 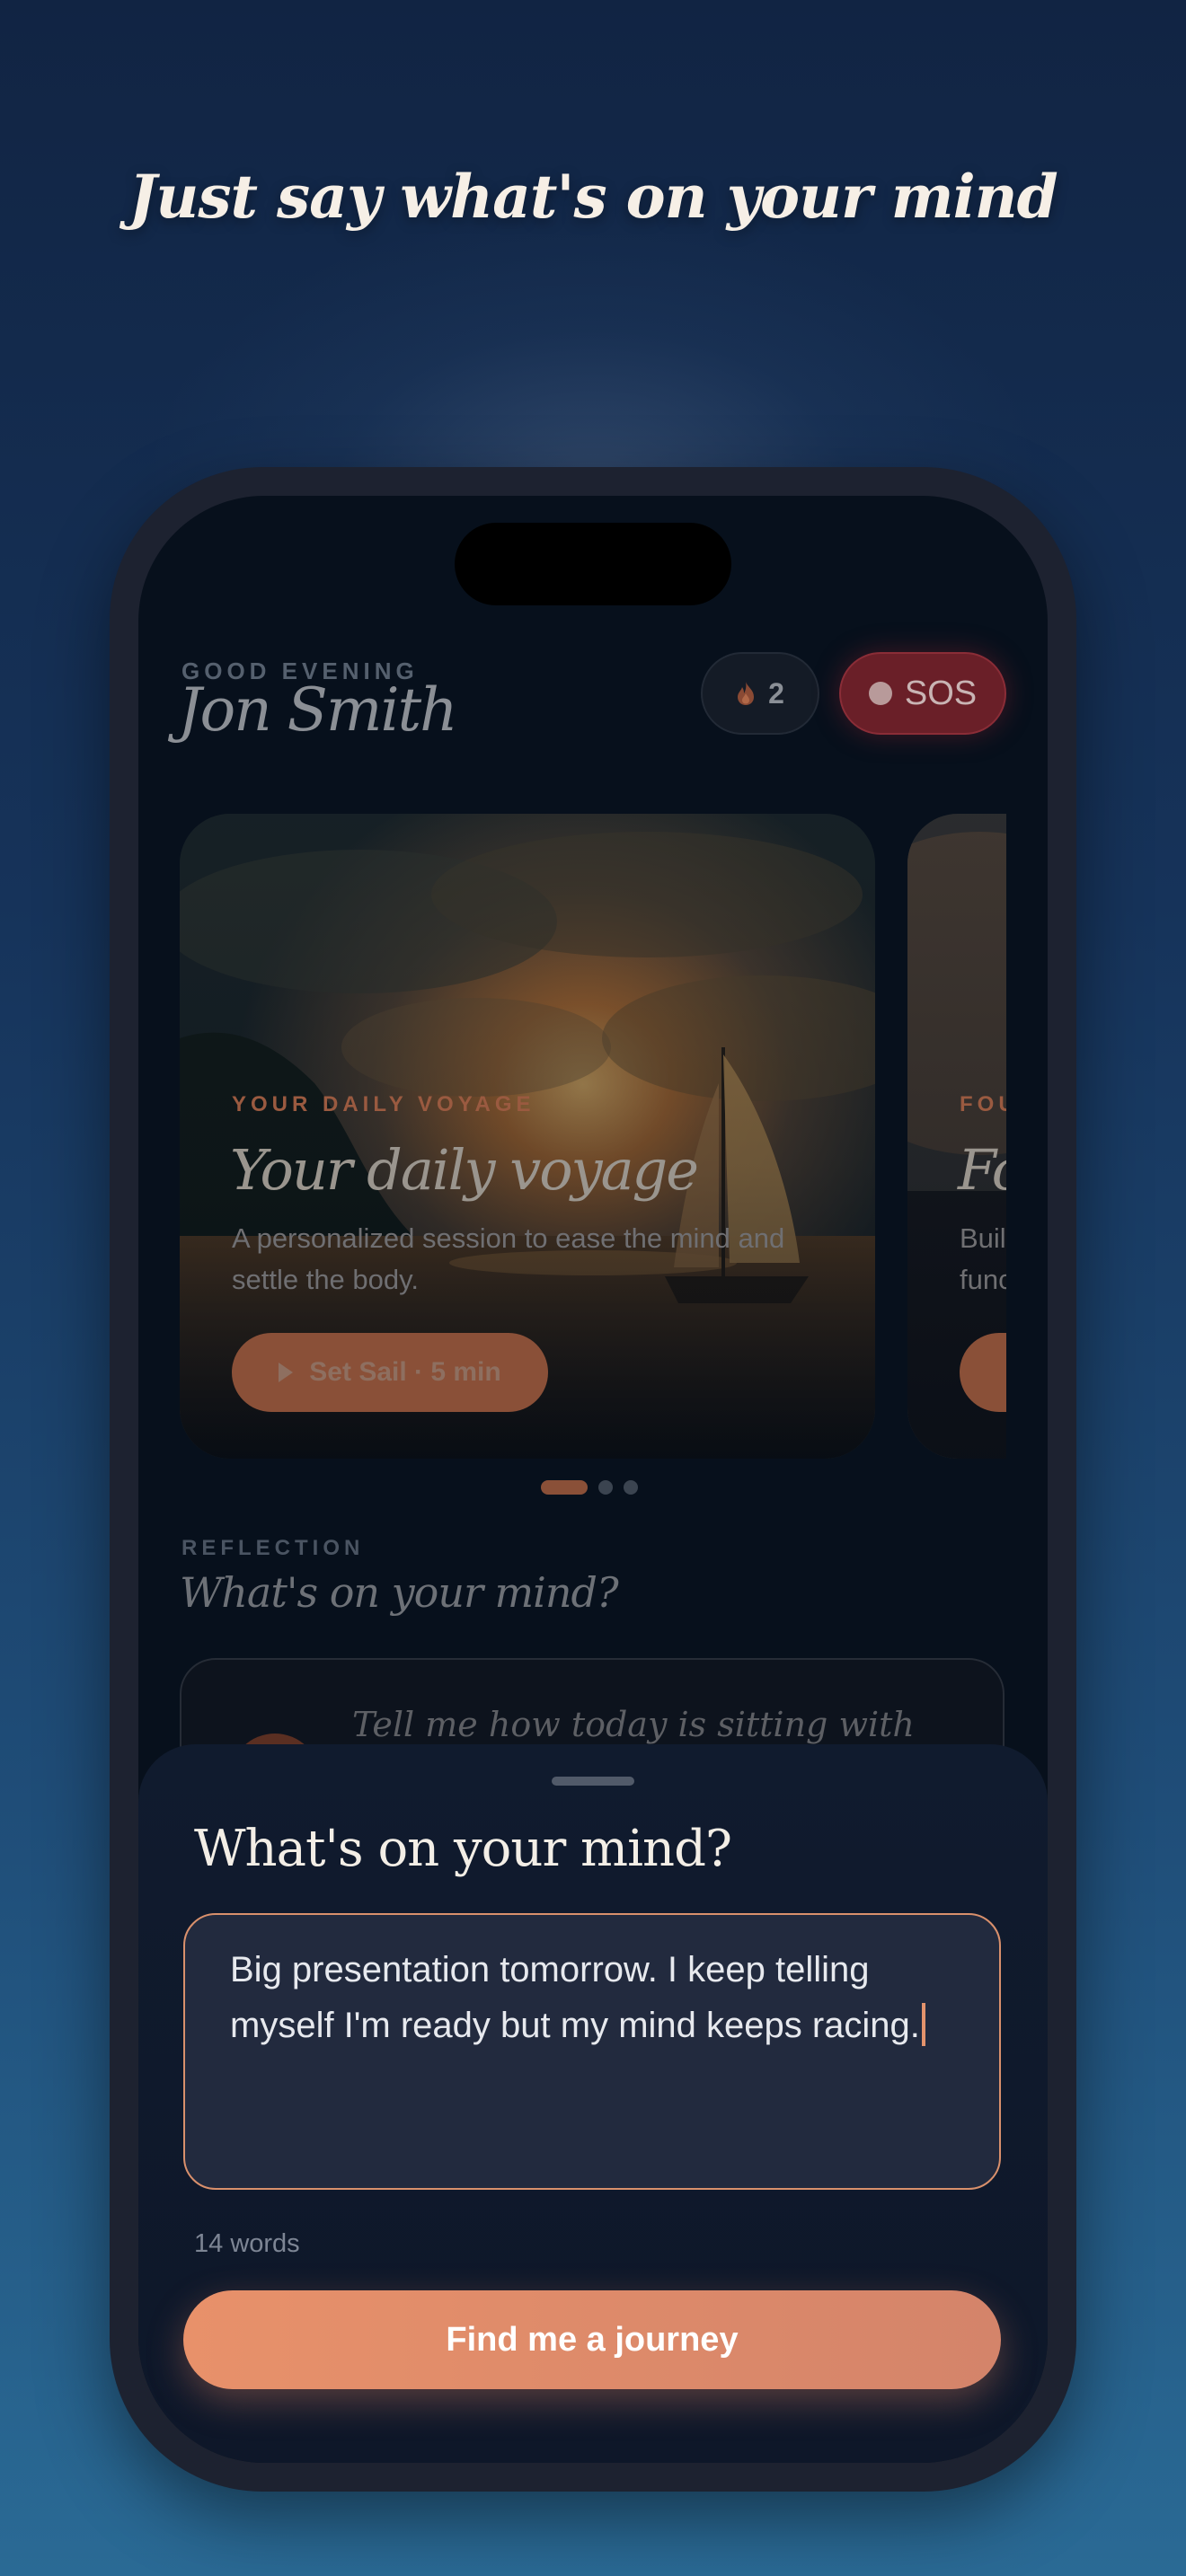 What do you see at coordinates (273, 1548) in the screenshot?
I see `reflection-label: REFLECTION` at bounding box center [273, 1548].